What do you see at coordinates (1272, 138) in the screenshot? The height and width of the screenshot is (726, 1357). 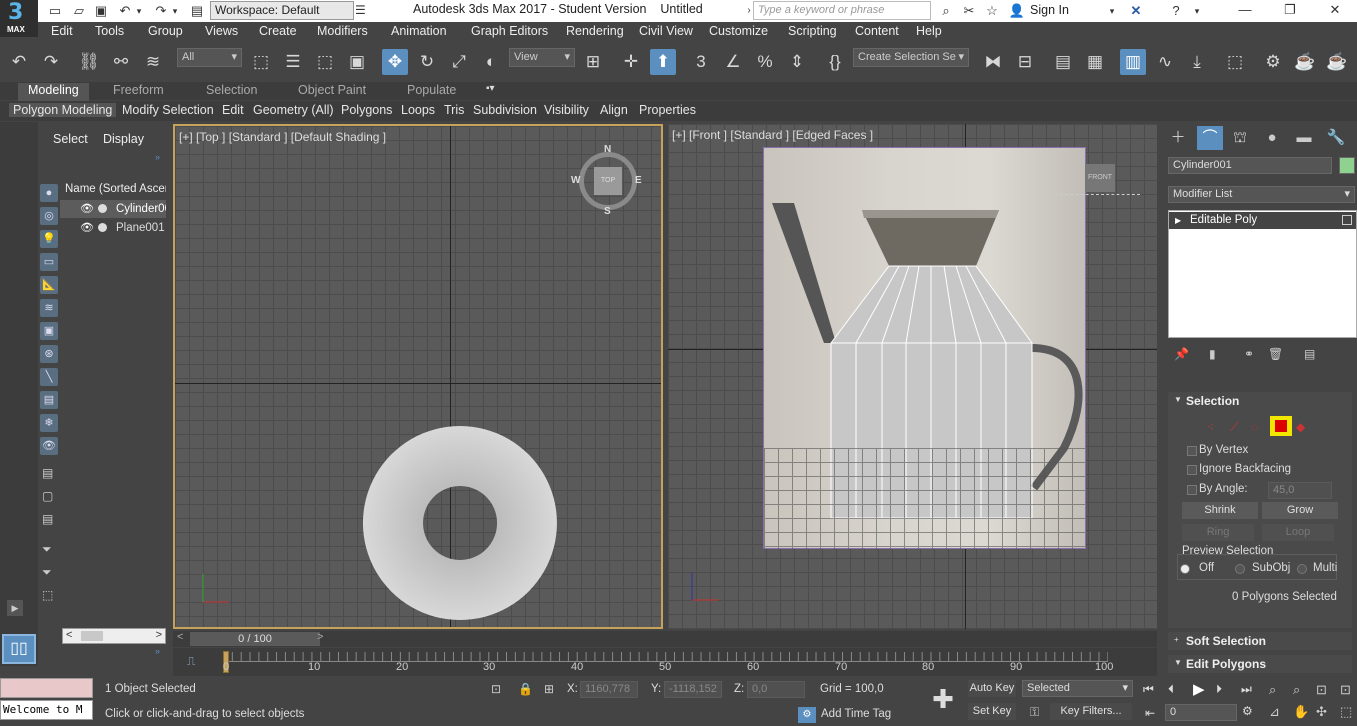 I see `motion-tab-icon: ●` at bounding box center [1272, 138].